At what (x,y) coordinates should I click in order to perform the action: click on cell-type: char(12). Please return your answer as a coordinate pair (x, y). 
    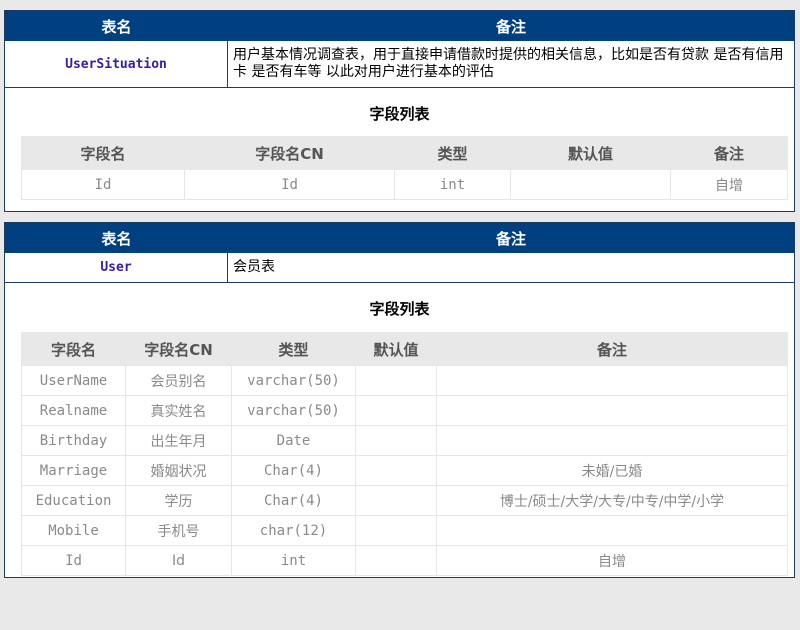
    Looking at the image, I should click on (293, 530).